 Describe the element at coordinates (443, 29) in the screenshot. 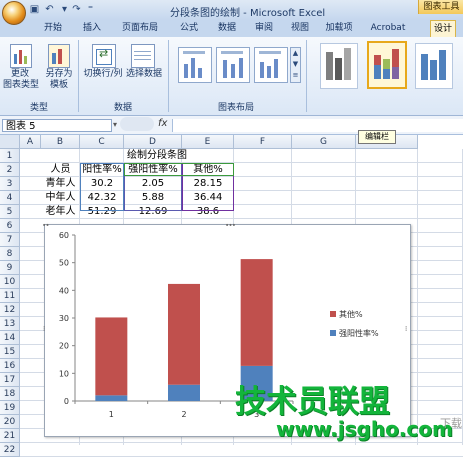

I see `ribbon-tab: 设计` at that location.